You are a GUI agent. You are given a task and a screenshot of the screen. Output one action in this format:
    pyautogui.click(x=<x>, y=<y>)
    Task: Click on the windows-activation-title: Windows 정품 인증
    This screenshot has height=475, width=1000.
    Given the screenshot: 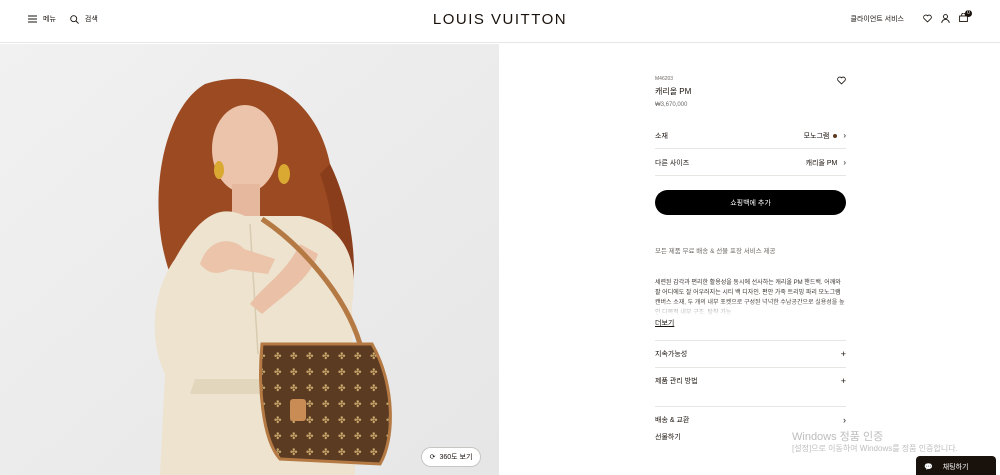 What is the action you would take?
    pyautogui.click(x=838, y=437)
    